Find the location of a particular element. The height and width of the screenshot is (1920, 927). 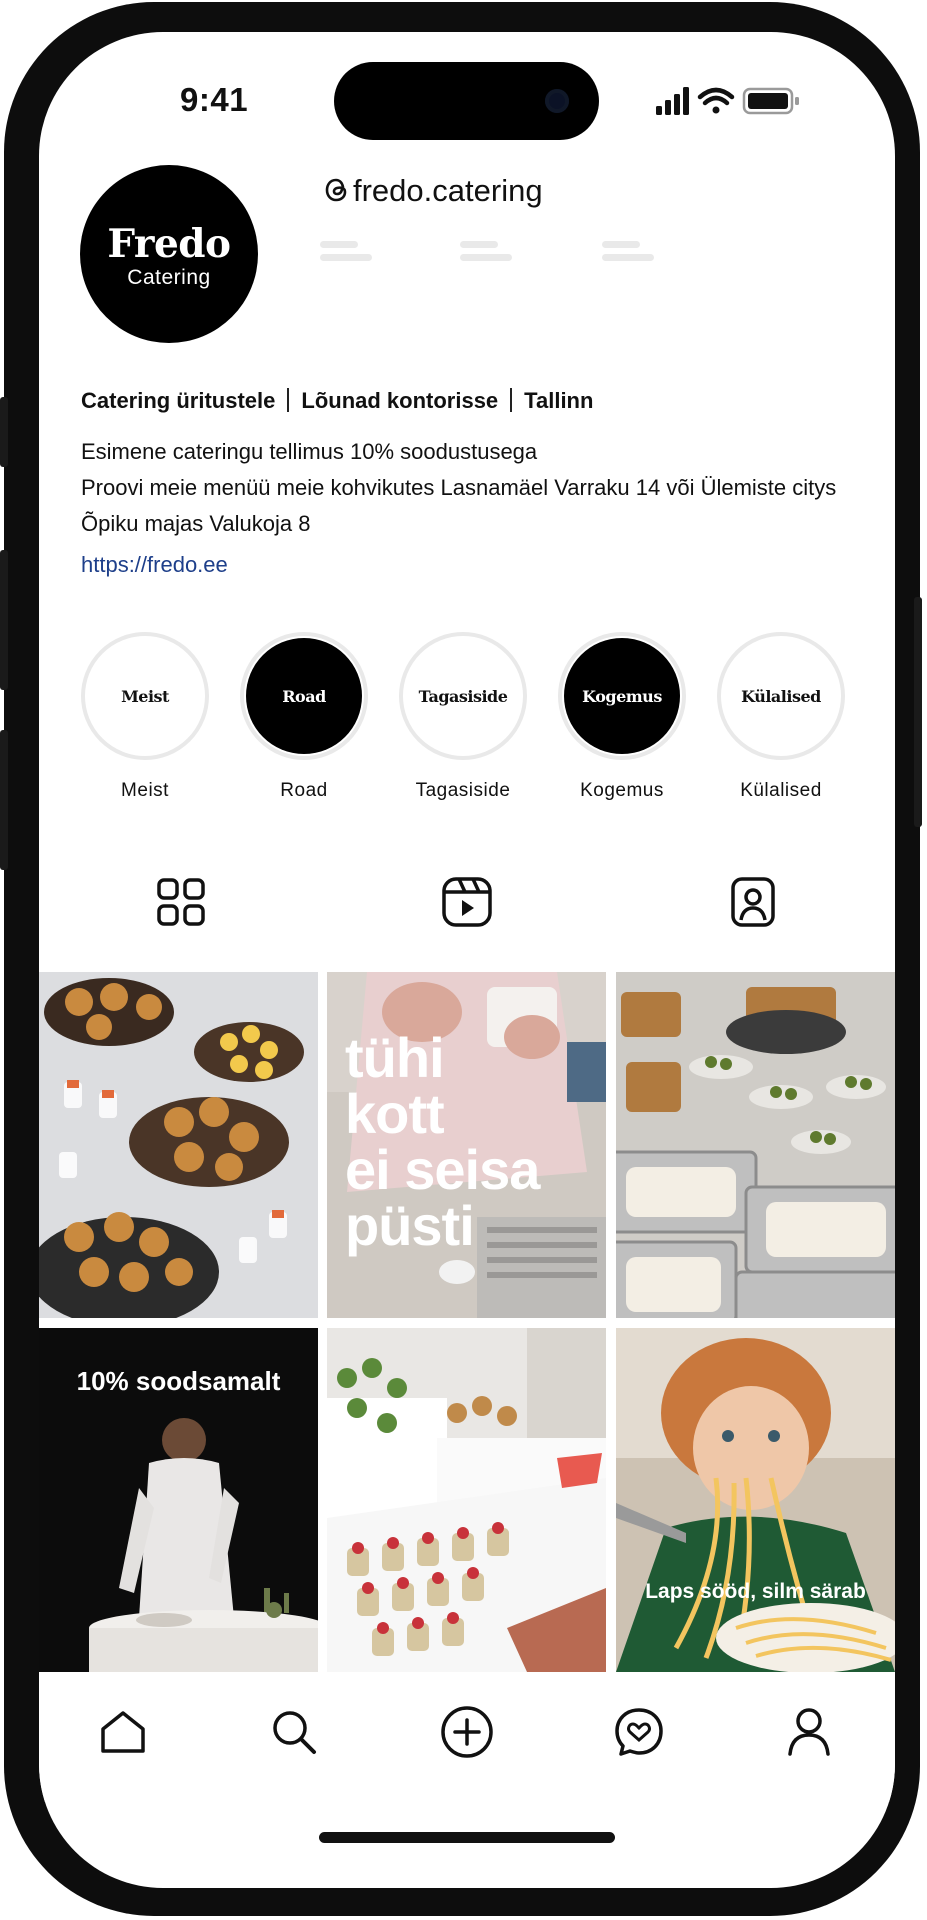

create-icon is located at coordinates (467, 1732).